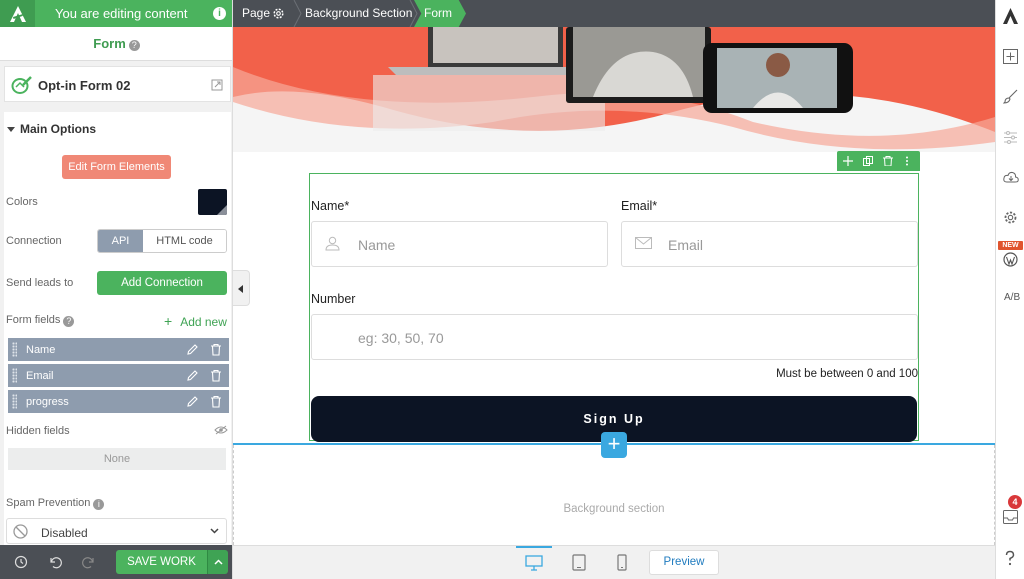 Image resolution: width=1024 pixels, height=579 pixels. Describe the element at coordinates (212, 202) in the screenshot. I see `color-swatch` at that location.